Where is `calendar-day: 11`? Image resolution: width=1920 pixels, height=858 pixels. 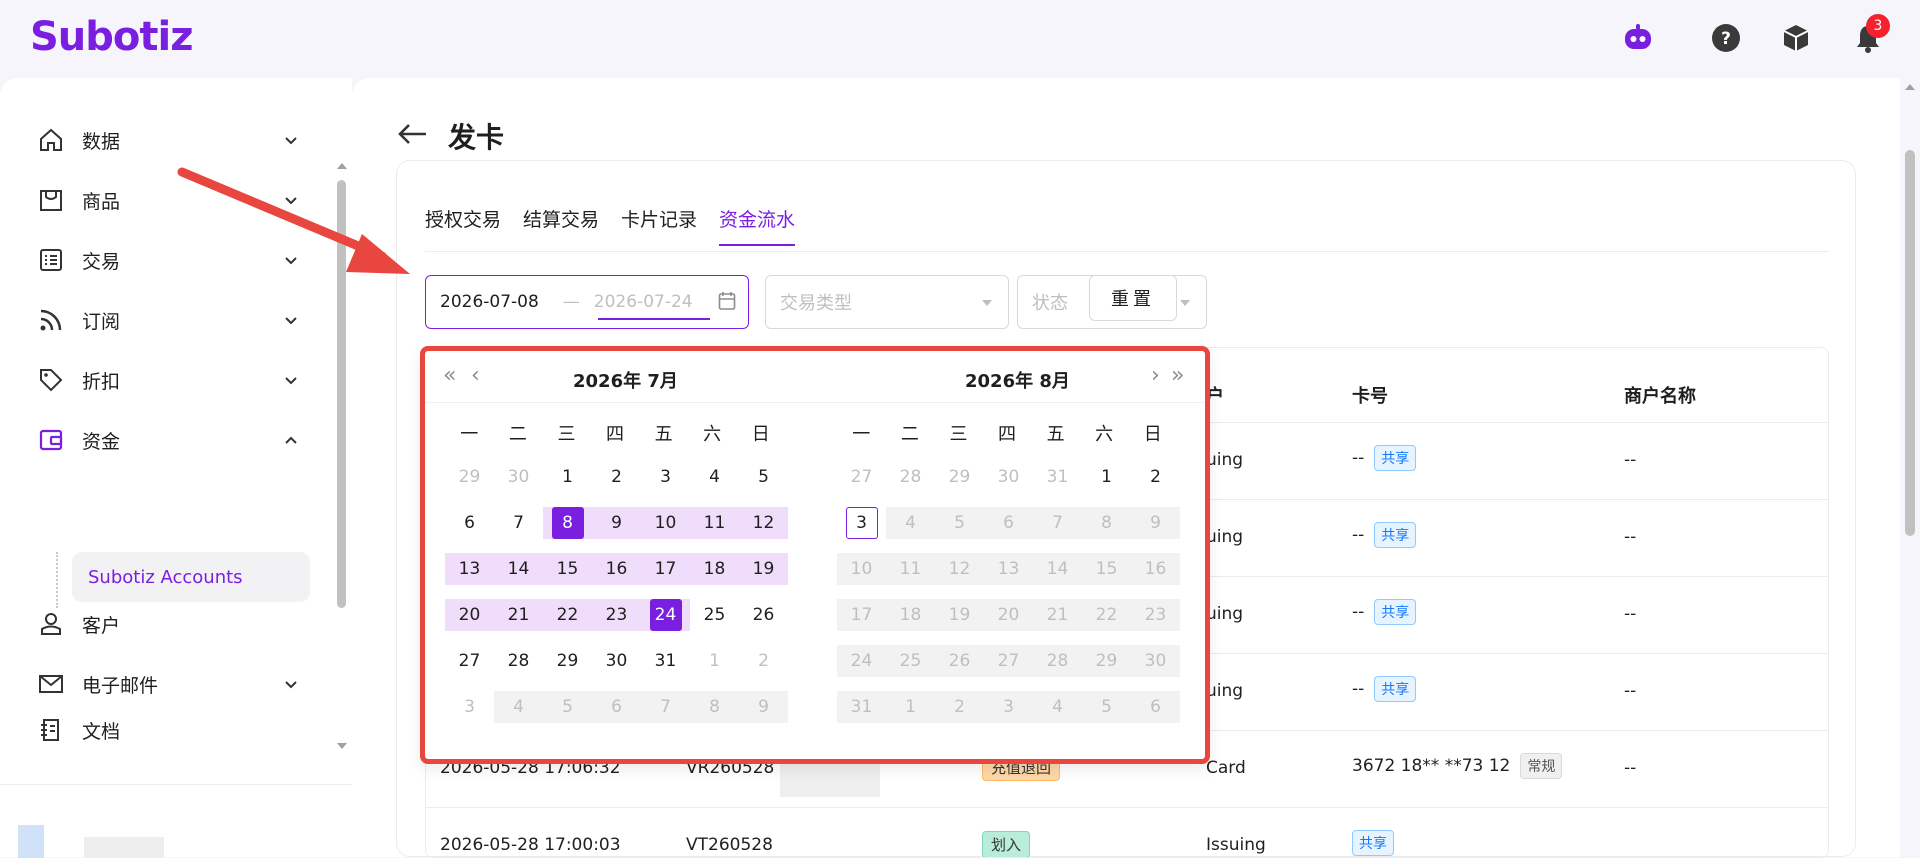 calendar-day: 11 is located at coordinates (910, 569).